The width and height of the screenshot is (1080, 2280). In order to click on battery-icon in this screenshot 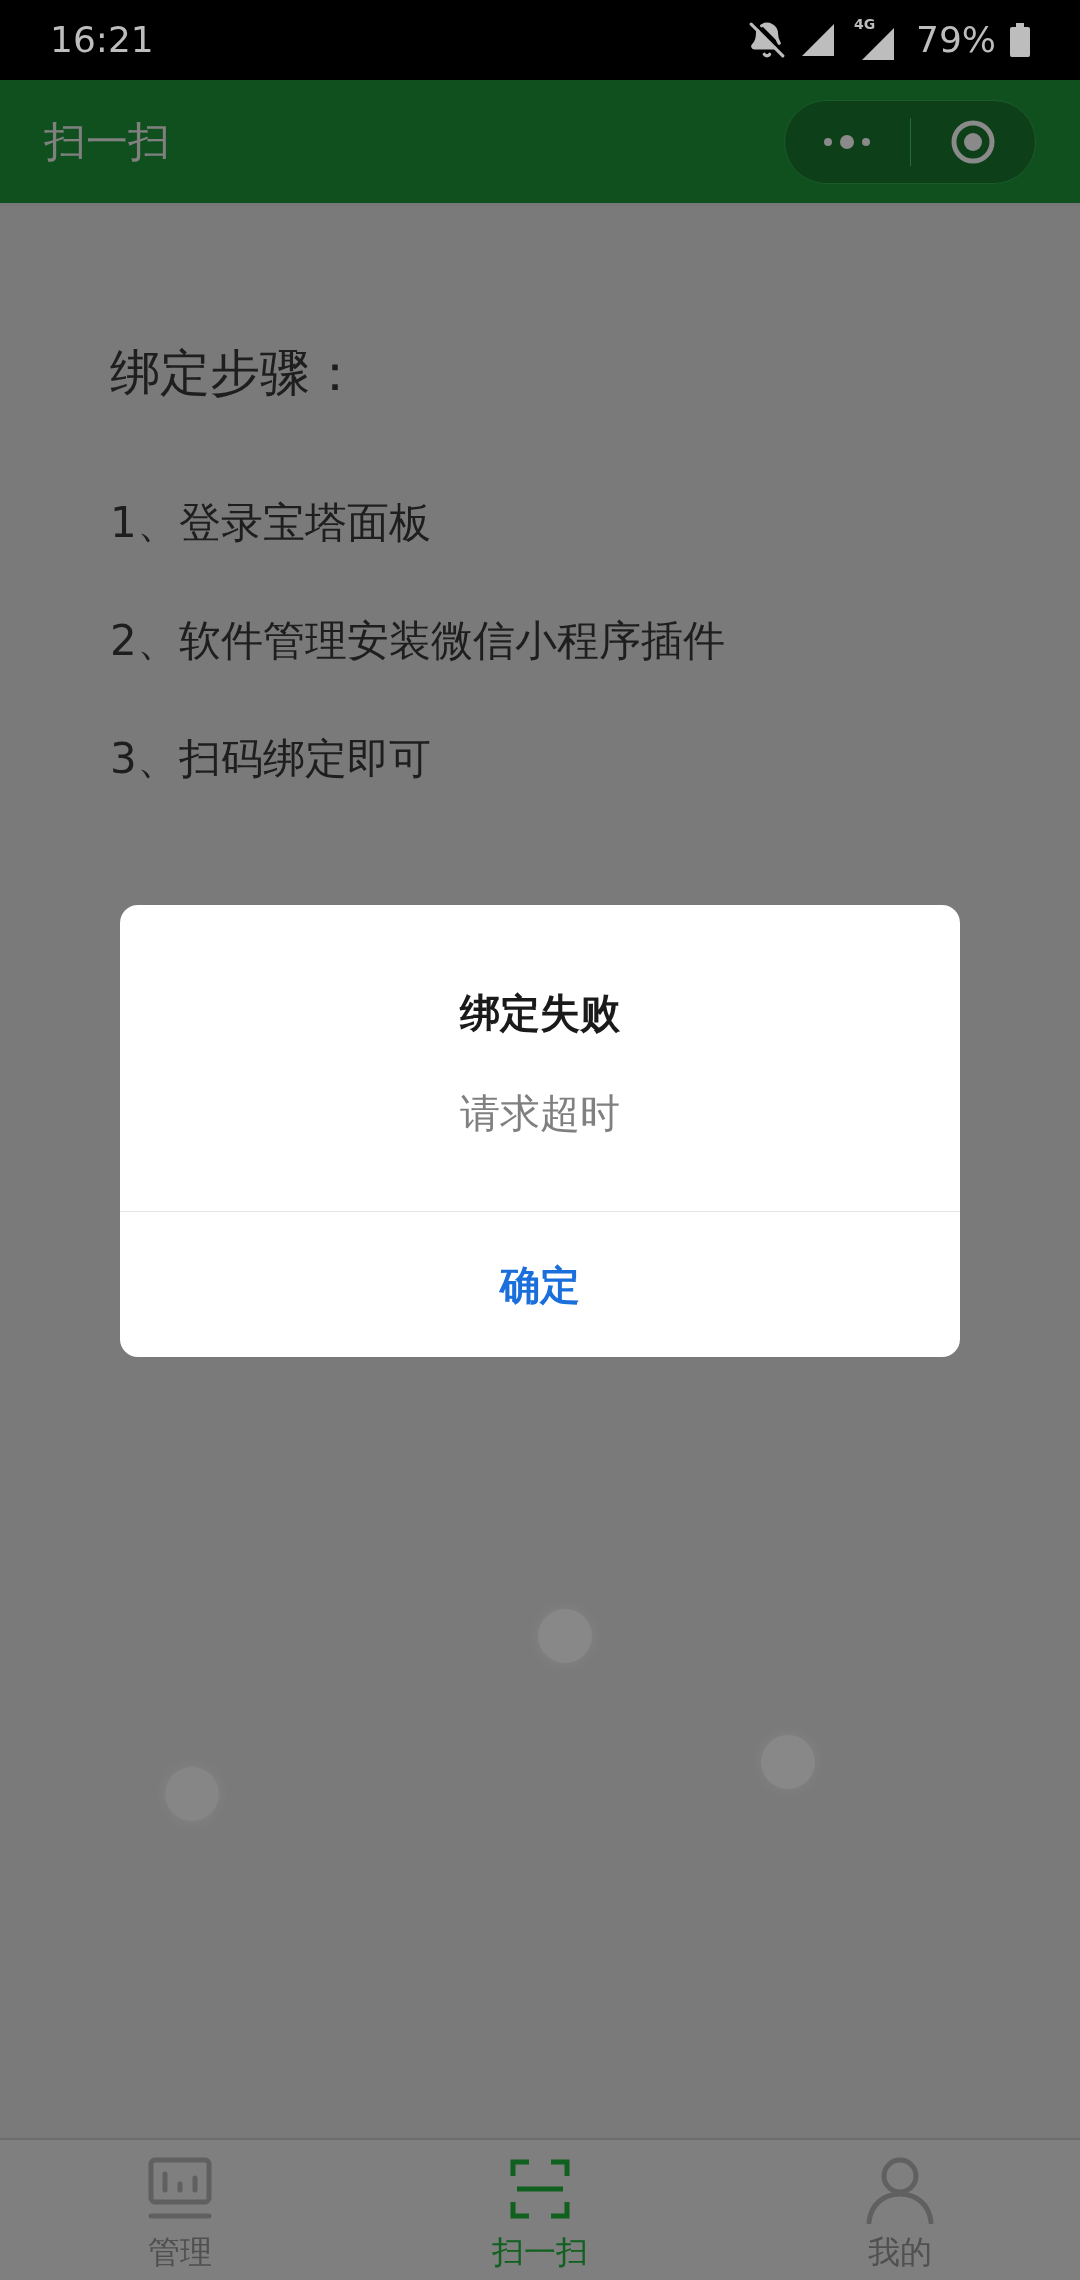, I will do `click(1020, 40)`.